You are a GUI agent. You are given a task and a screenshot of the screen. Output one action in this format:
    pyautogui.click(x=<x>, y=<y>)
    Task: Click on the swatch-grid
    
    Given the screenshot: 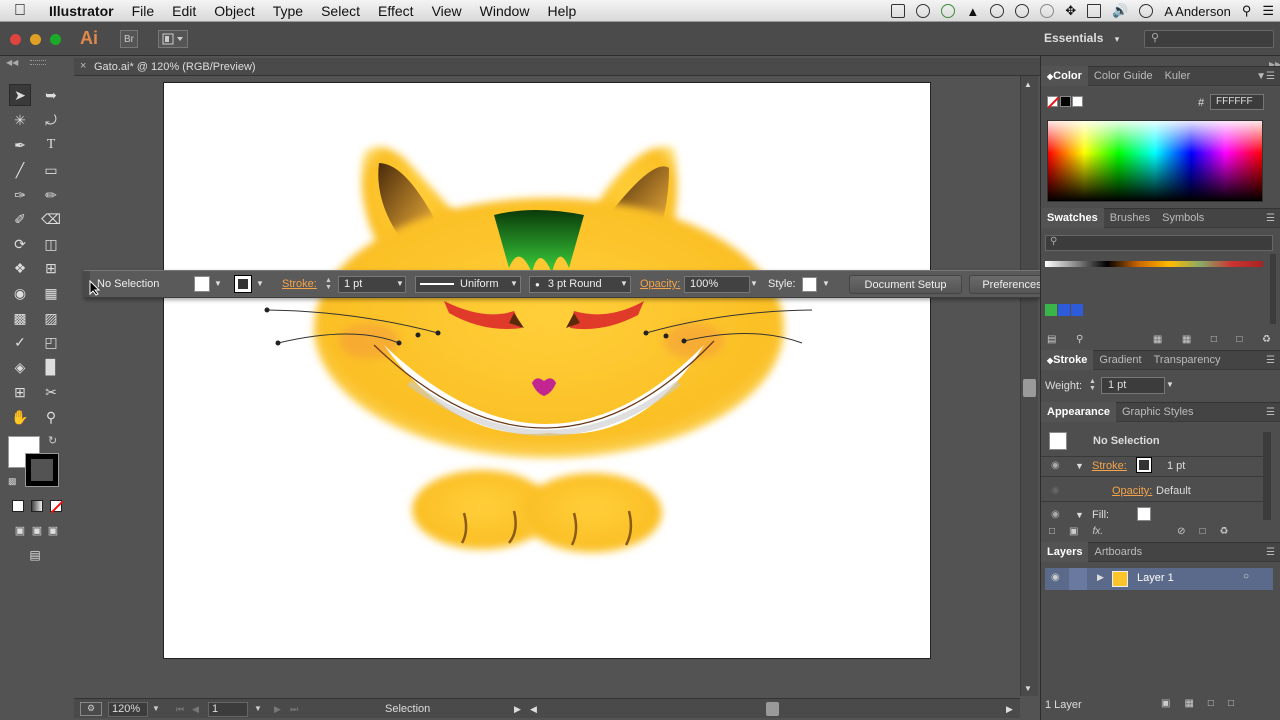 What is the action you would take?
    pyautogui.click(x=1154, y=264)
    